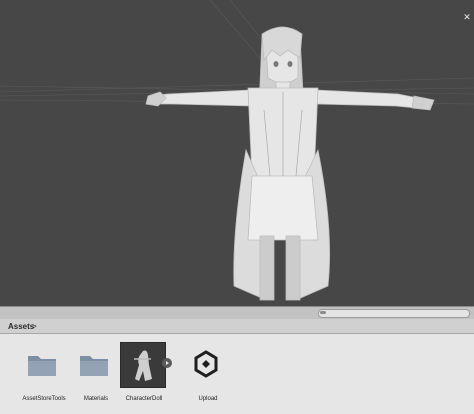 The width and height of the screenshot is (474, 414). I want to click on close-icon: ✕, so click(467, 17).